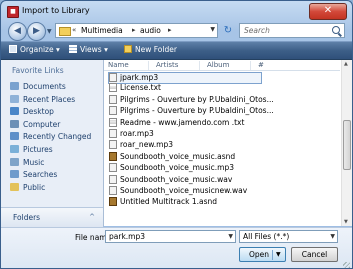 Image resolution: width=353 pixels, height=269 pixels. Describe the element at coordinates (167, 65) in the screenshot. I see `column-header-artists: Artists` at that location.